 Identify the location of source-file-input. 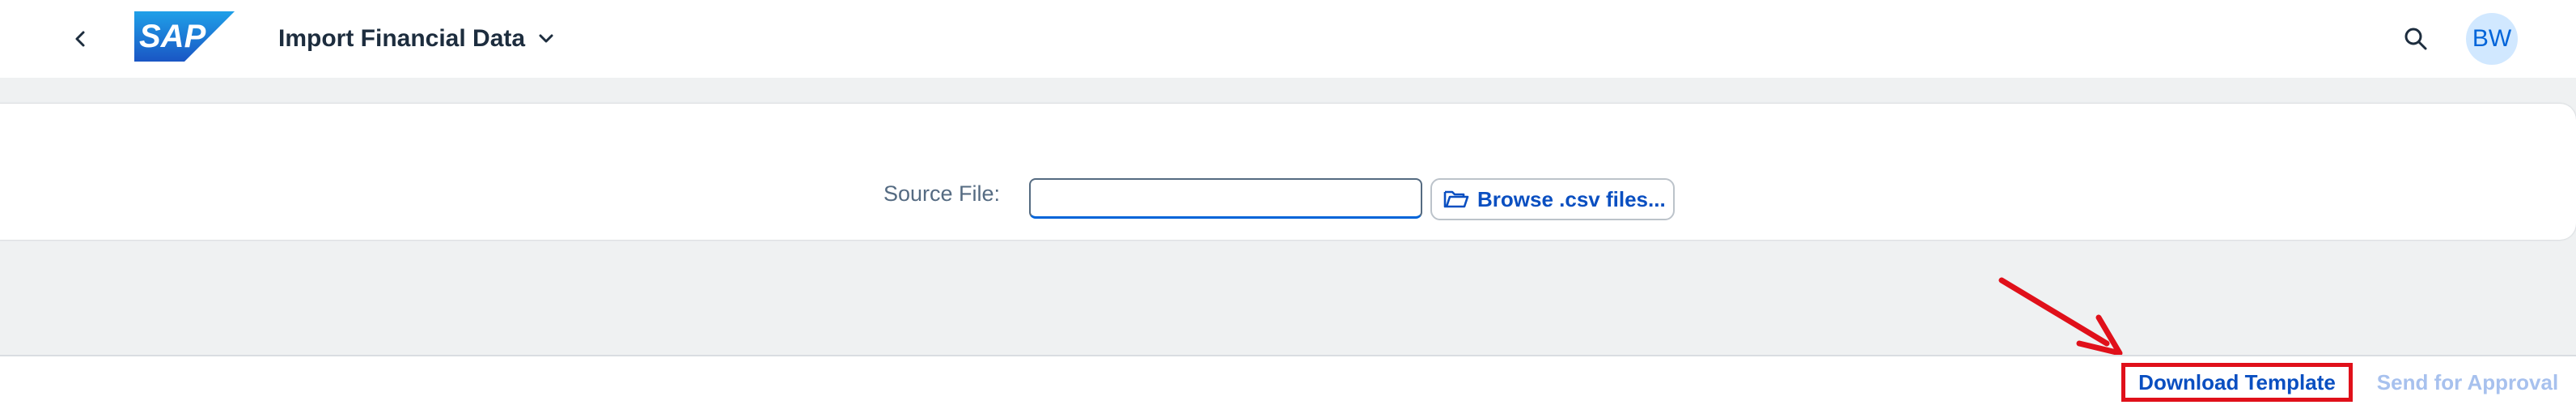
(1225, 198).